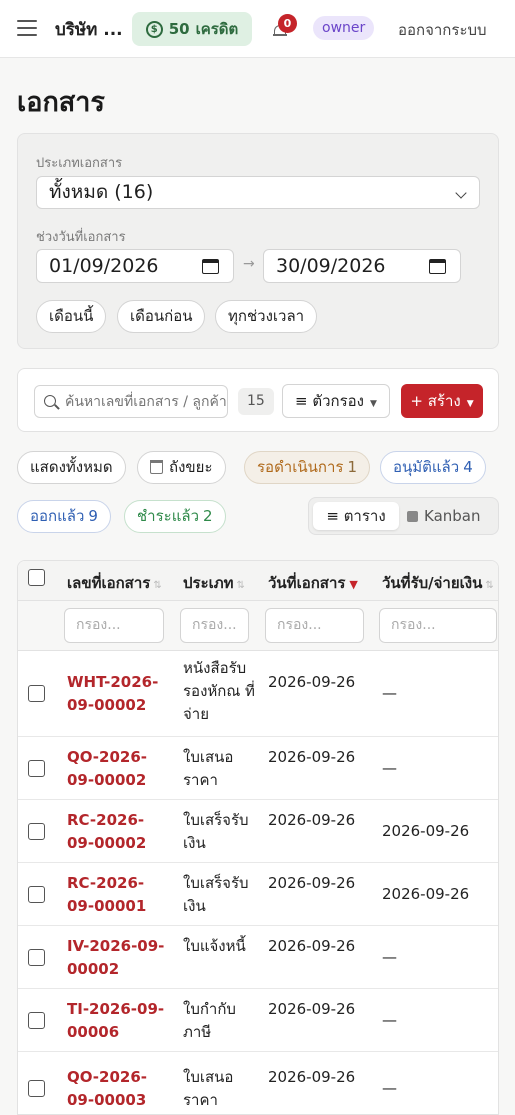  Describe the element at coordinates (117, 832) in the screenshot. I see `doc-number-link: RC-2026-09-00002` at that location.